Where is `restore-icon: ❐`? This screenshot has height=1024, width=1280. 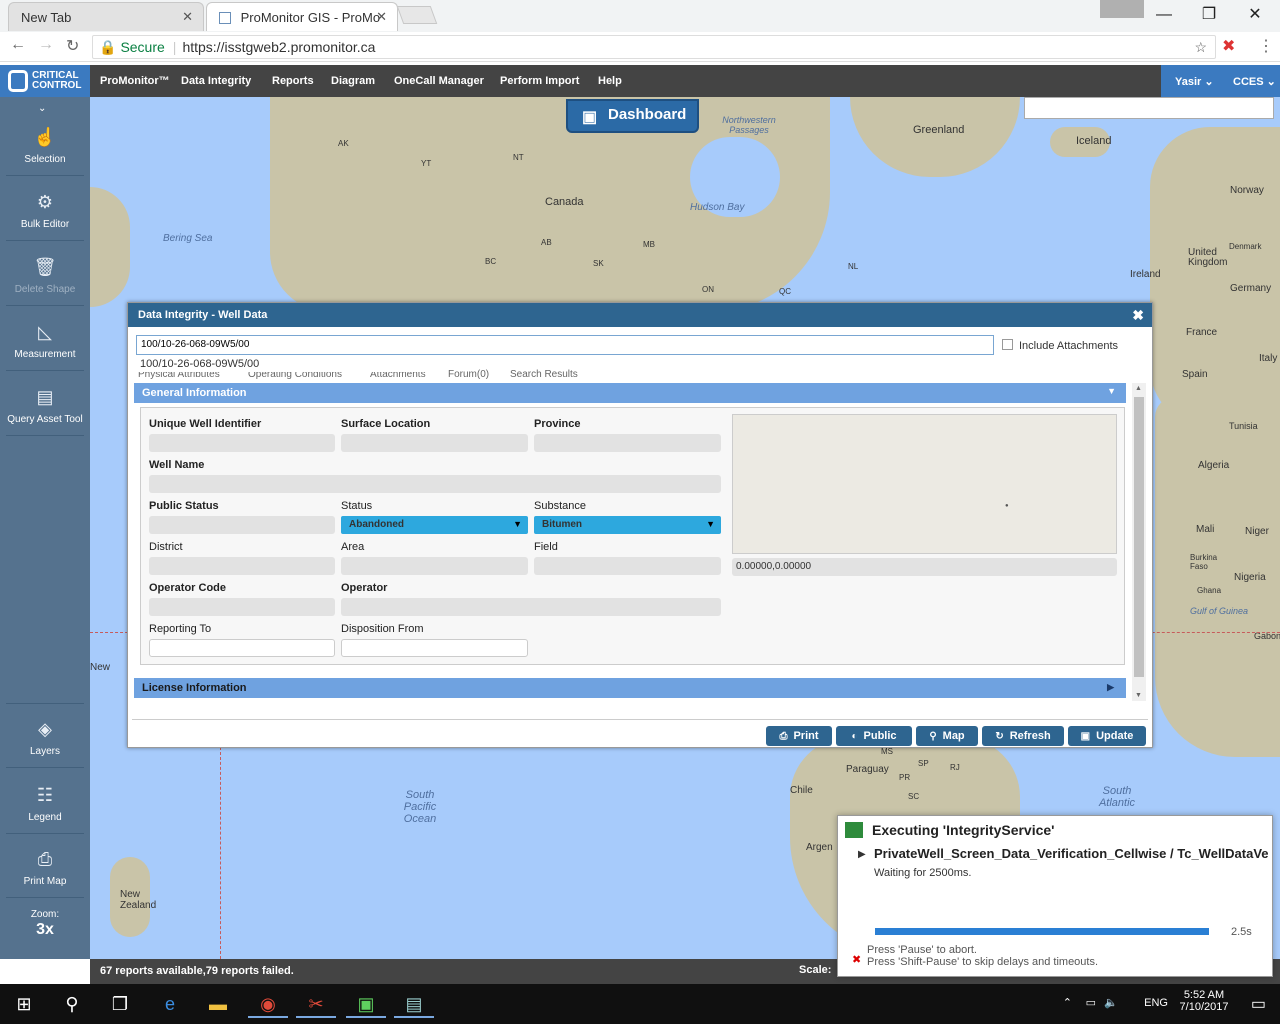 restore-icon: ❐ is located at coordinates (1209, 15).